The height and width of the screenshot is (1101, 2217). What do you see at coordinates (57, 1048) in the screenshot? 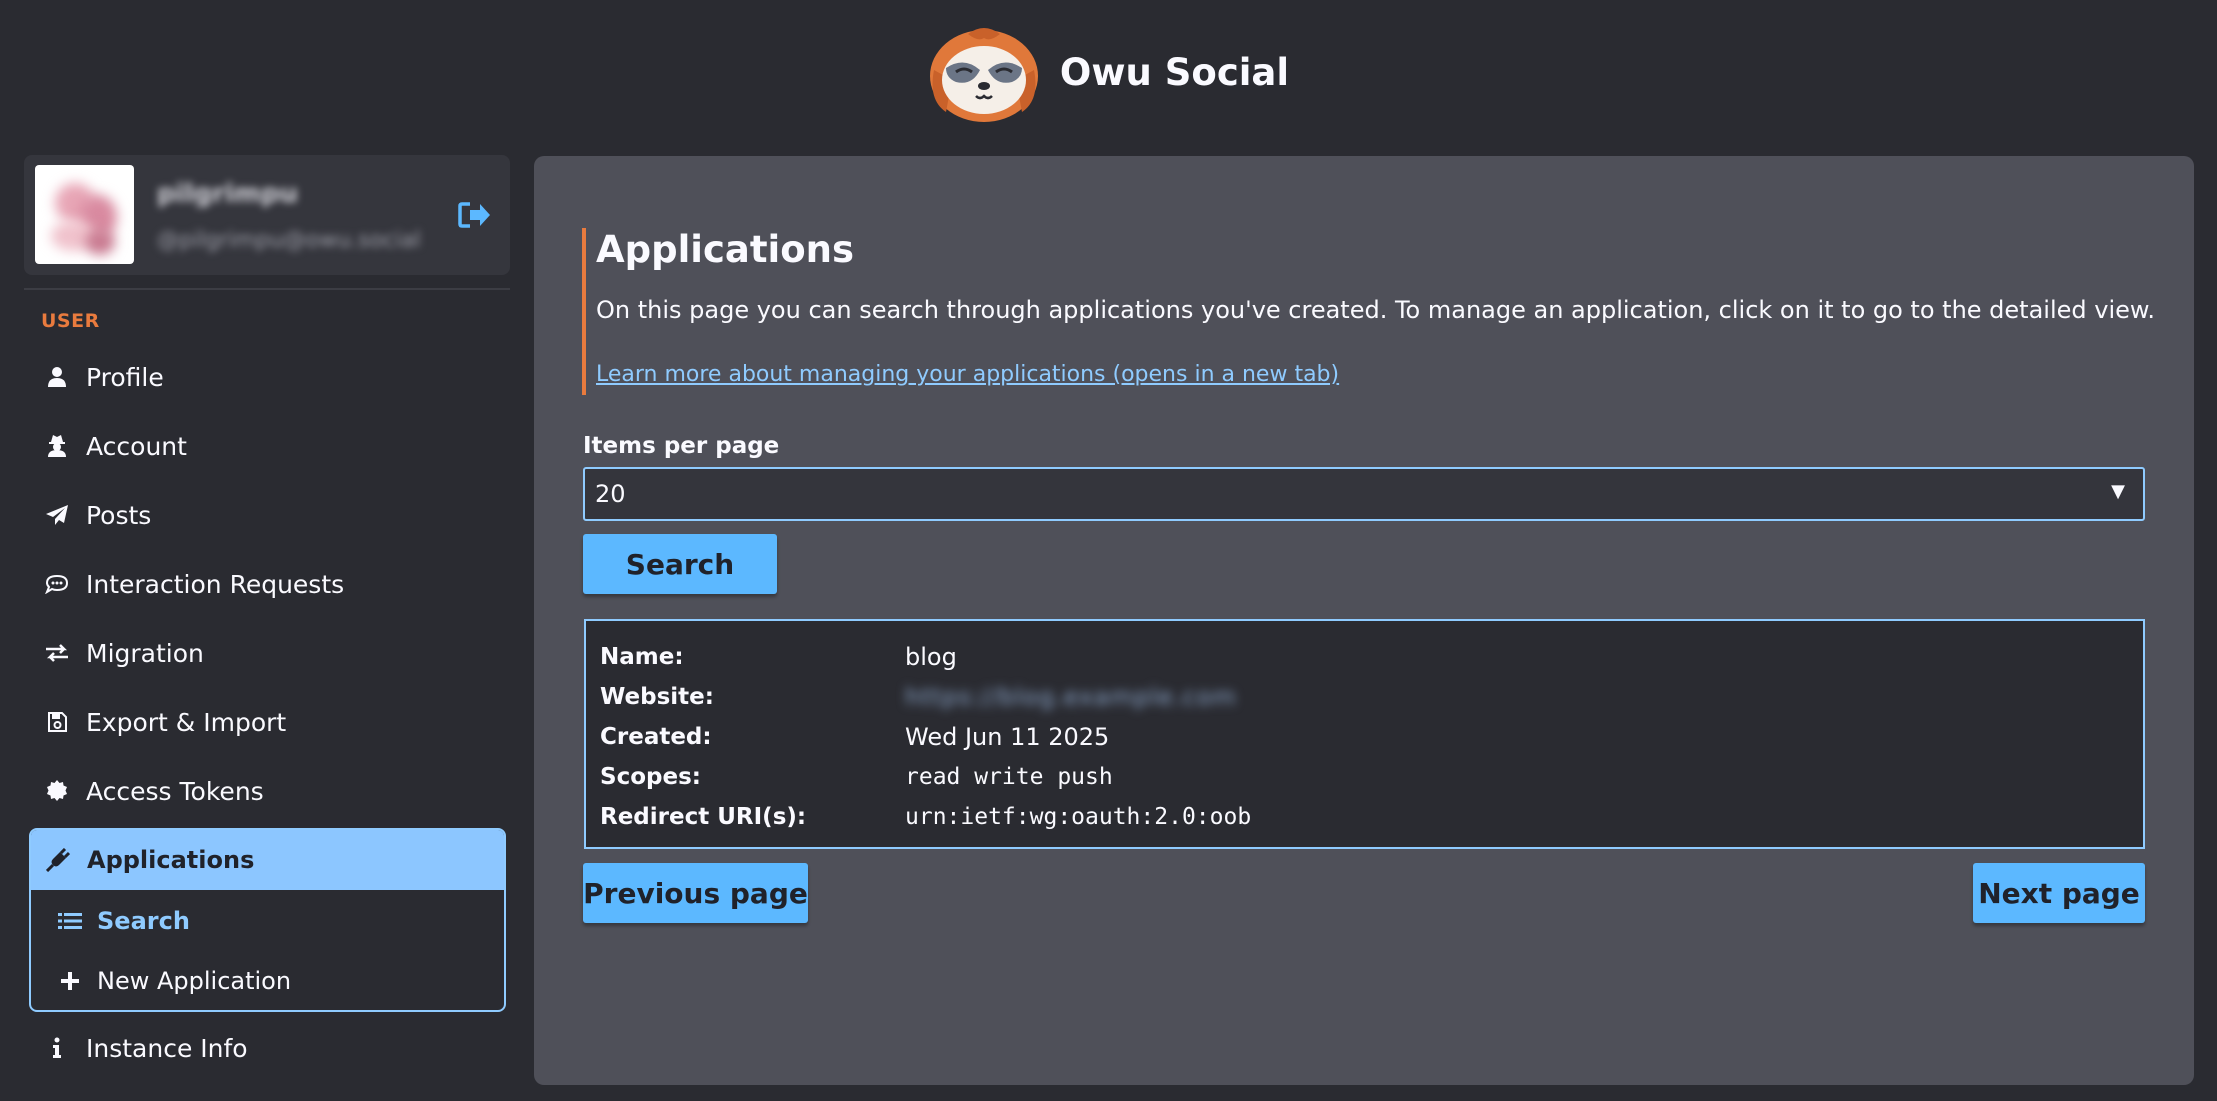
I see `info-icon` at bounding box center [57, 1048].